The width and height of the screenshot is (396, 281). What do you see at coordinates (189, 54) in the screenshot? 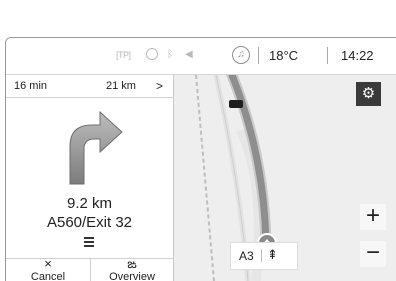
I see `mute-icon: ◀` at bounding box center [189, 54].